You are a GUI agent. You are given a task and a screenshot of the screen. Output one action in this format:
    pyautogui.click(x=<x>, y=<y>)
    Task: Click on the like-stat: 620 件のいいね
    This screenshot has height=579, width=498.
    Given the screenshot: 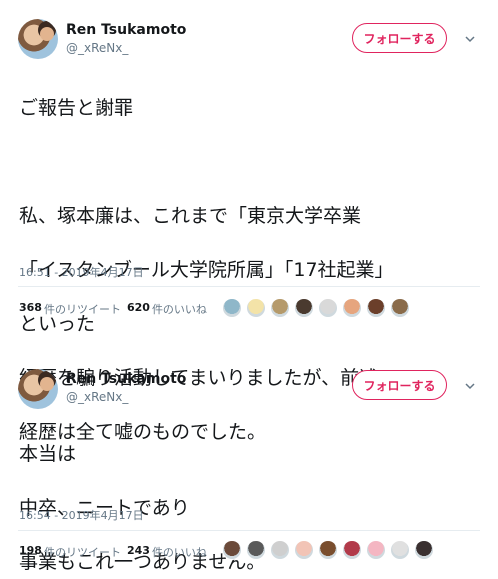 What is the action you would take?
    pyautogui.click(x=167, y=309)
    